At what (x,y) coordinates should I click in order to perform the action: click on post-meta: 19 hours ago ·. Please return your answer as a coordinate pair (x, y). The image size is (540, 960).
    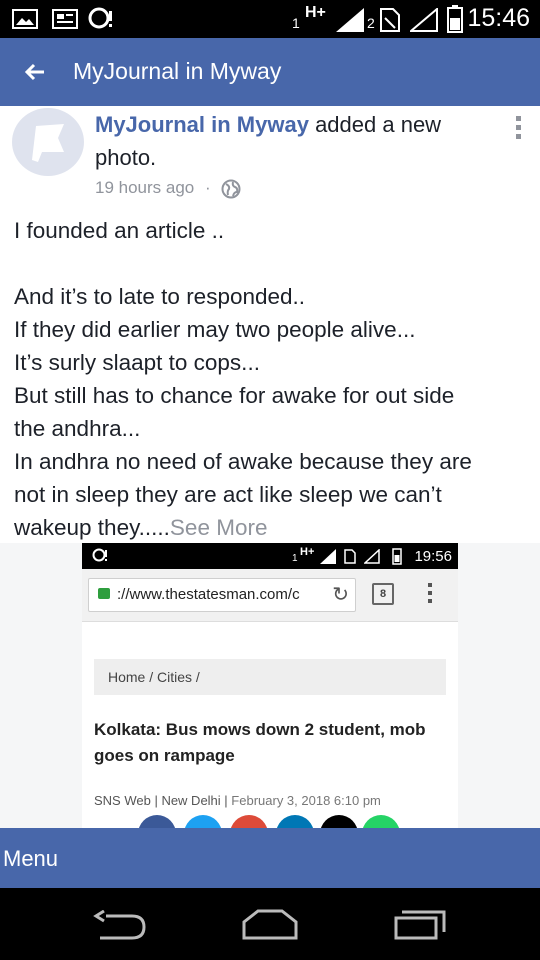
    Looking at the image, I should click on (153, 188).